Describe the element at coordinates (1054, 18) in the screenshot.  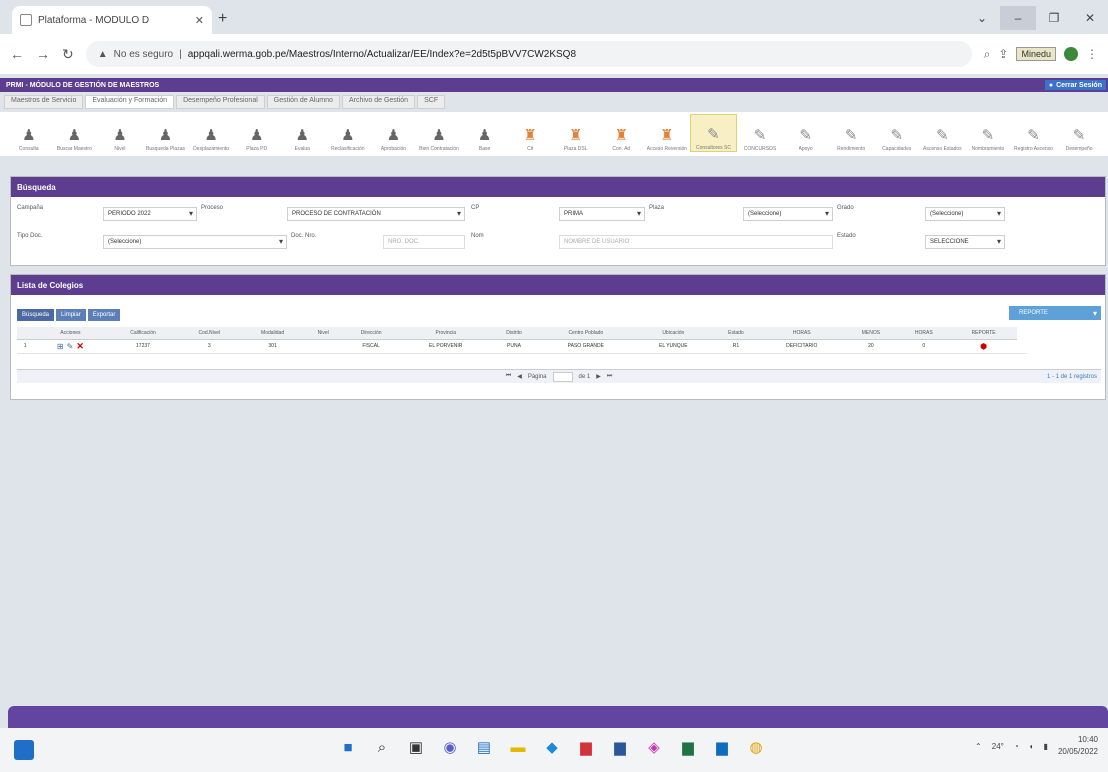
I see `restore-button: ❐` at that location.